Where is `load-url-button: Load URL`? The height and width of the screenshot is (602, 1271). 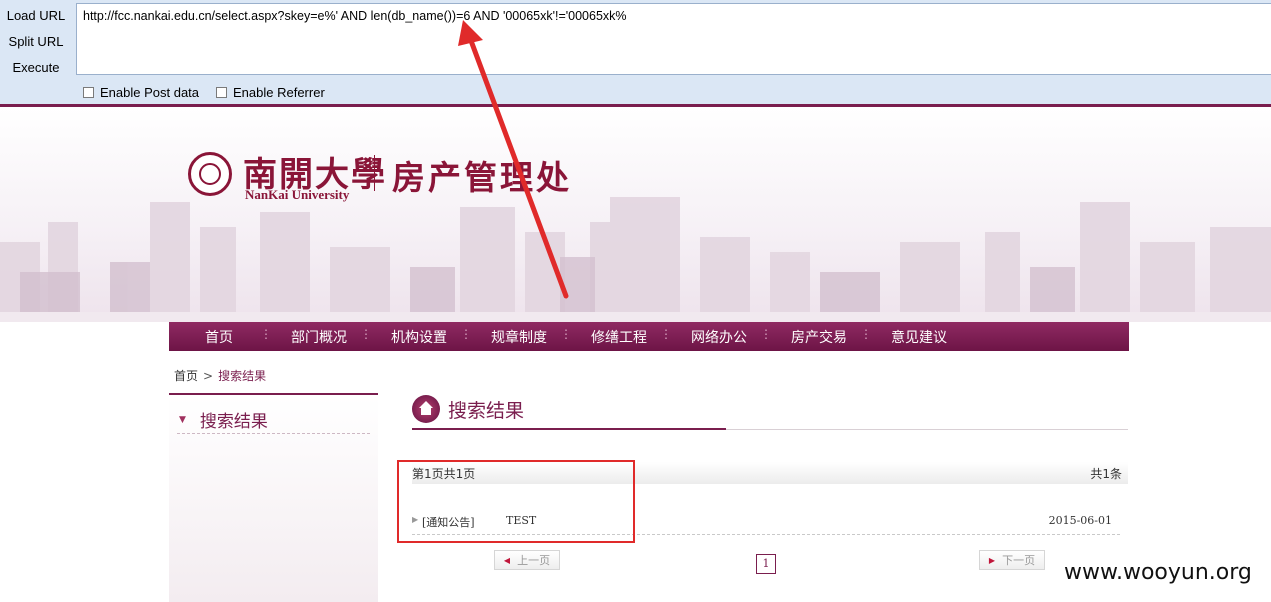 load-url-button: Load URL is located at coordinates (36, 15).